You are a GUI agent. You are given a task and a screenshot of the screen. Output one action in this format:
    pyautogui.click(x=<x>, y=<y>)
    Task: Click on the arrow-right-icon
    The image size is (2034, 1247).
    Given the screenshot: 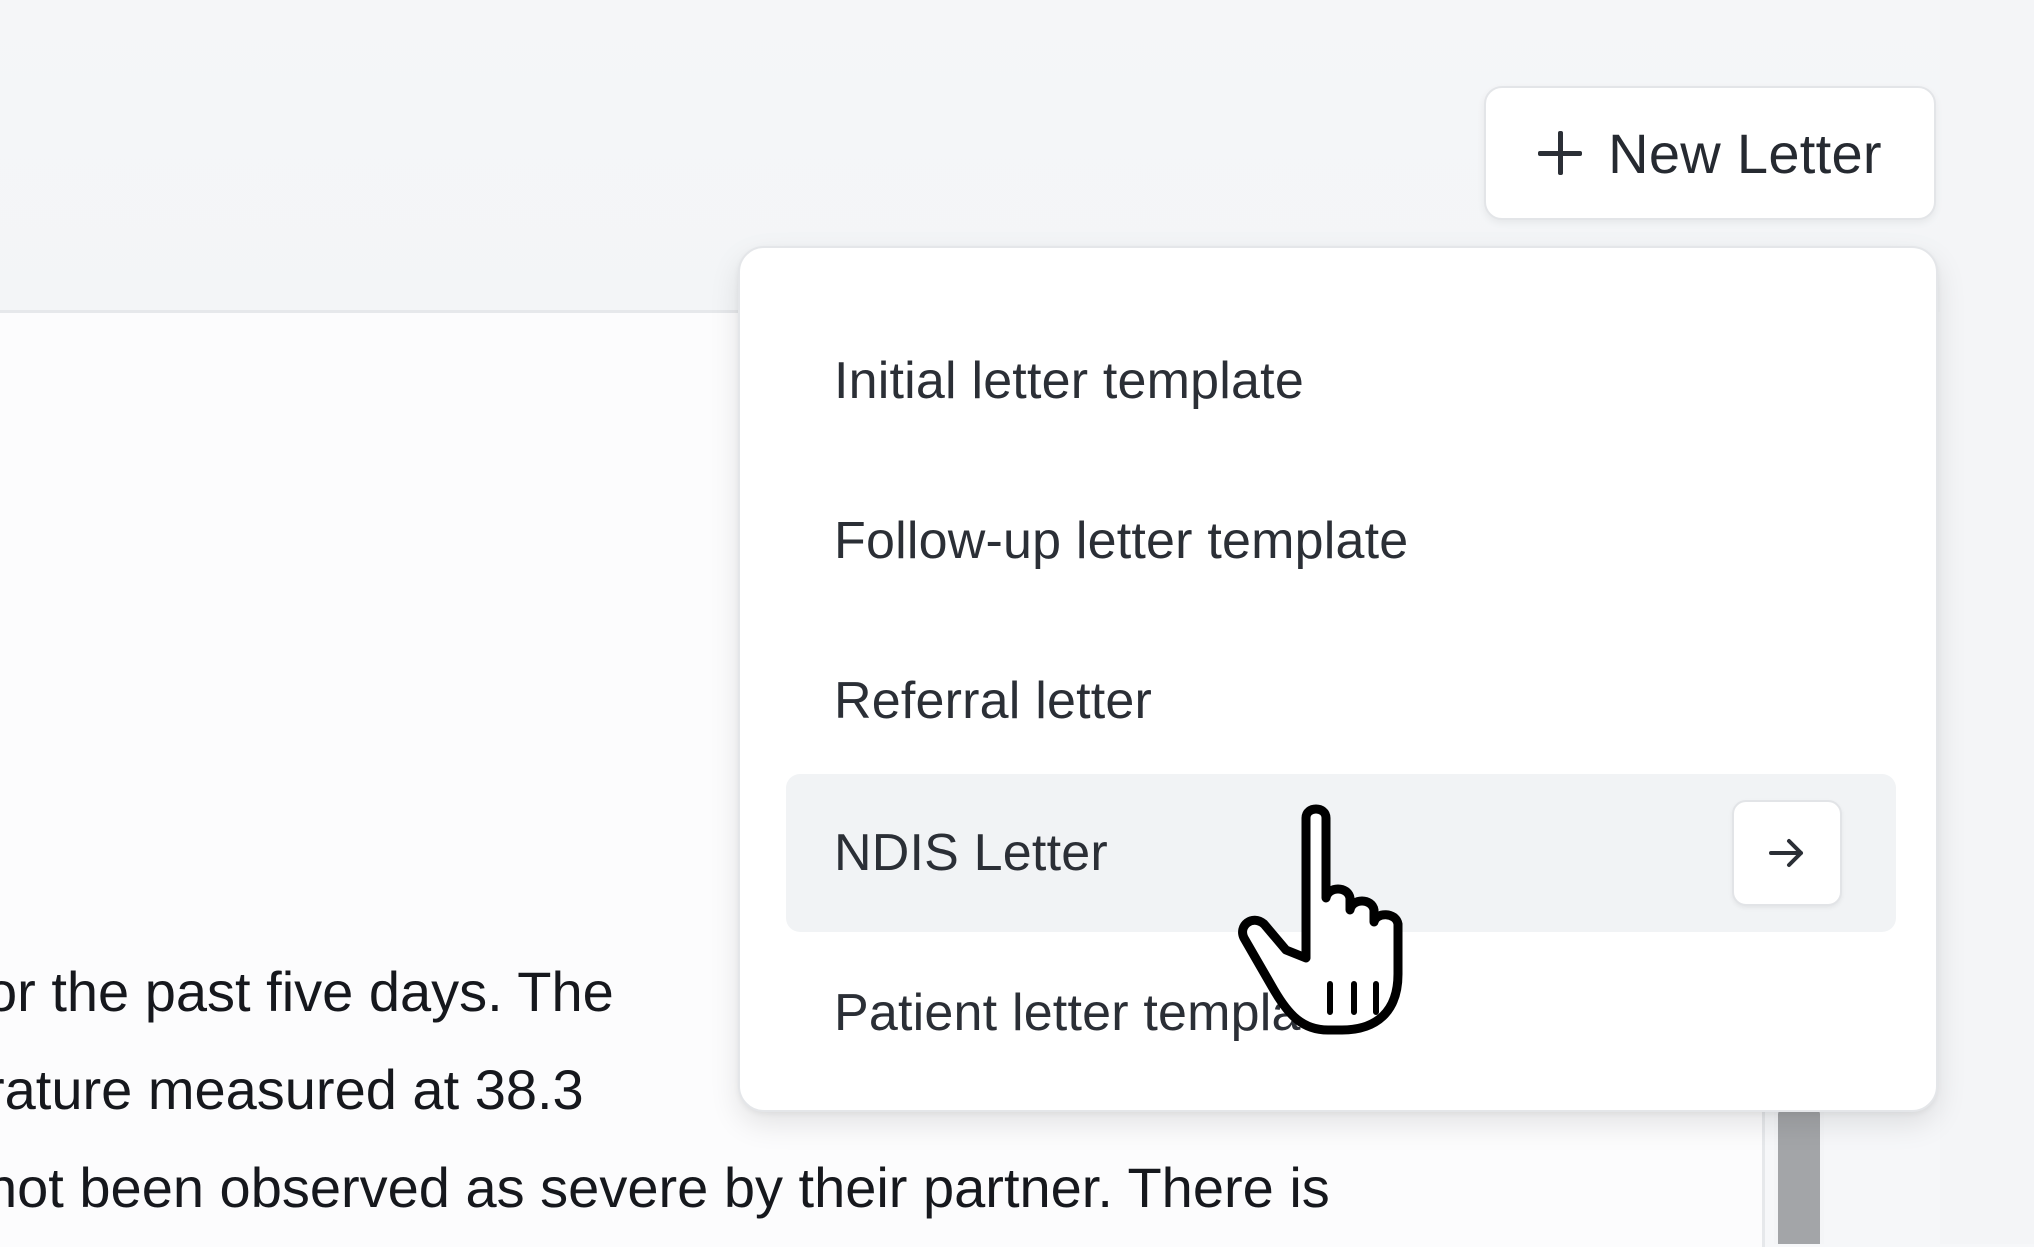 What is the action you would take?
    pyautogui.click(x=1786, y=853)
    